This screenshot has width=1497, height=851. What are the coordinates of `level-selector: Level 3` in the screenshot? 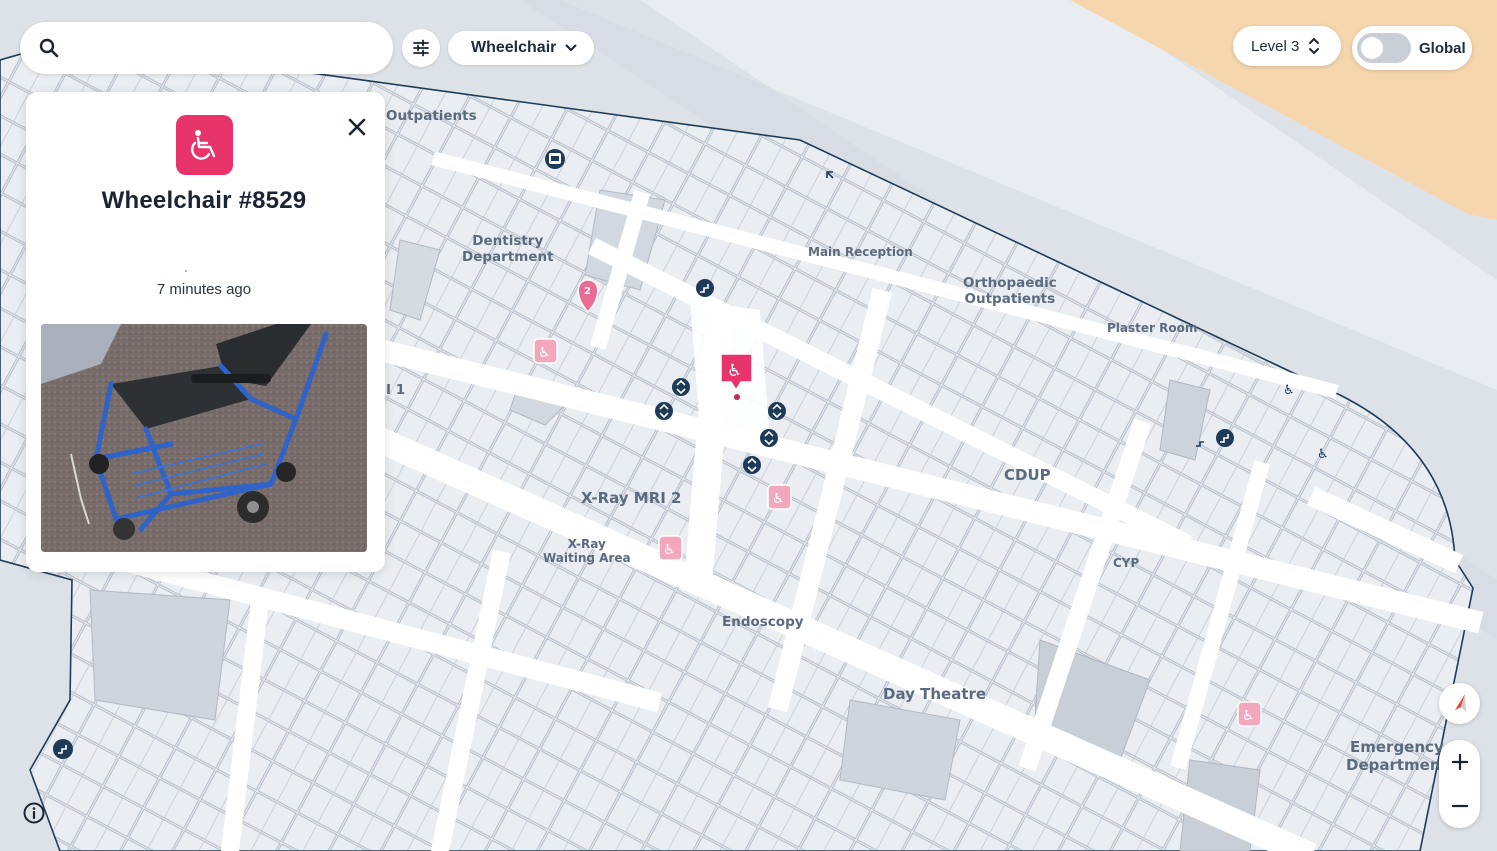 It's located at (1287, 46).